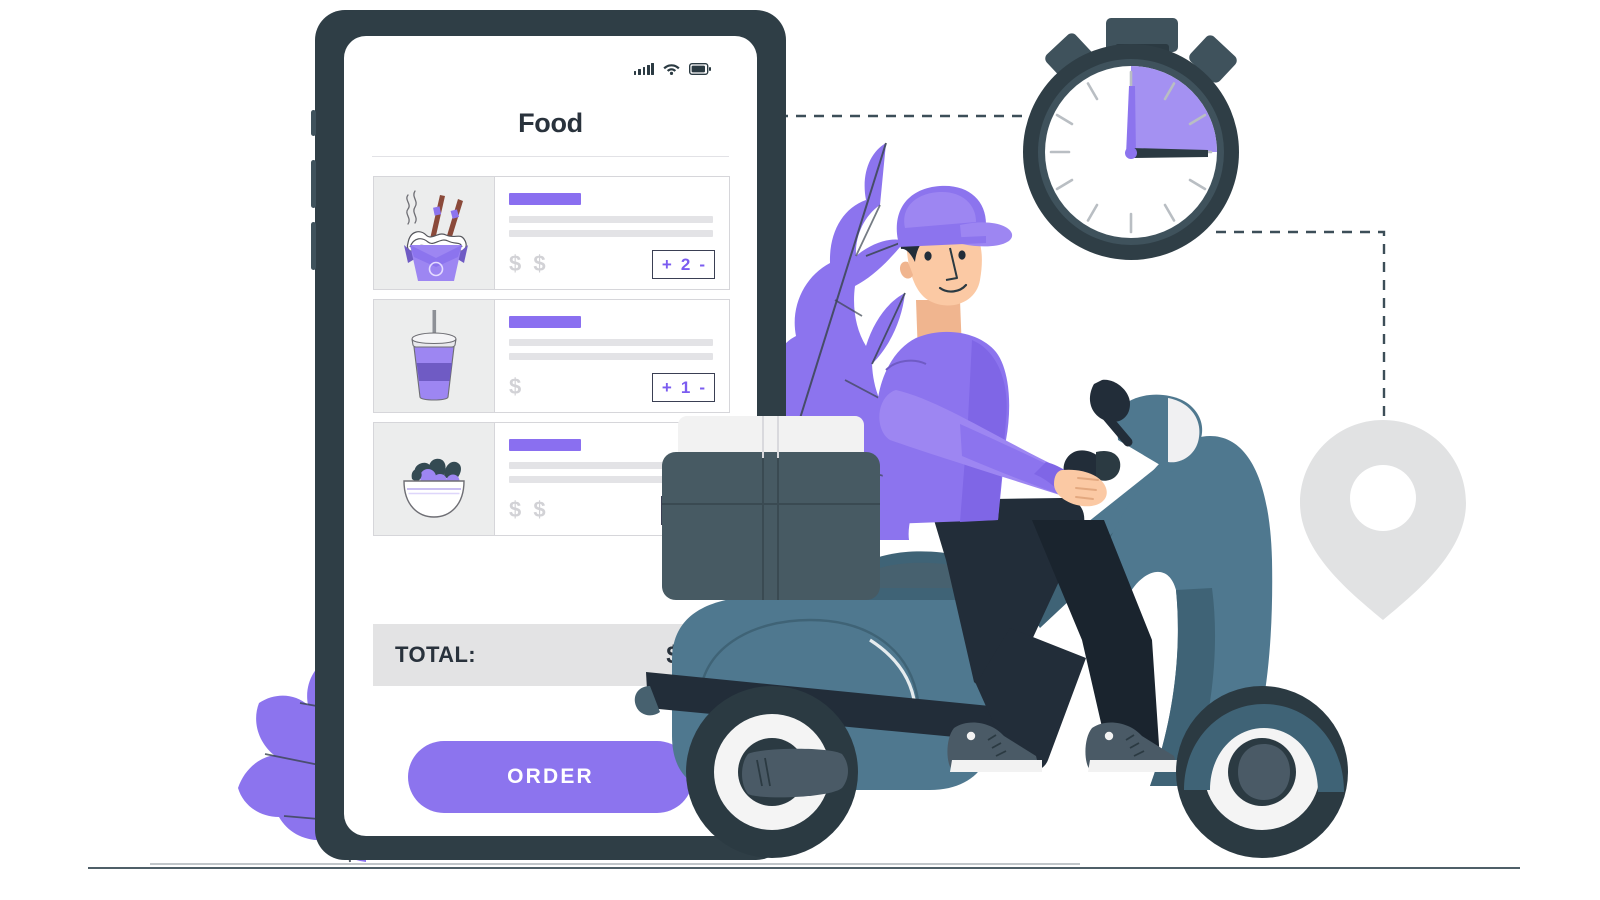 This screenshot has height=900, width=1600. I want to click on delivery-box, so click(771, 508).